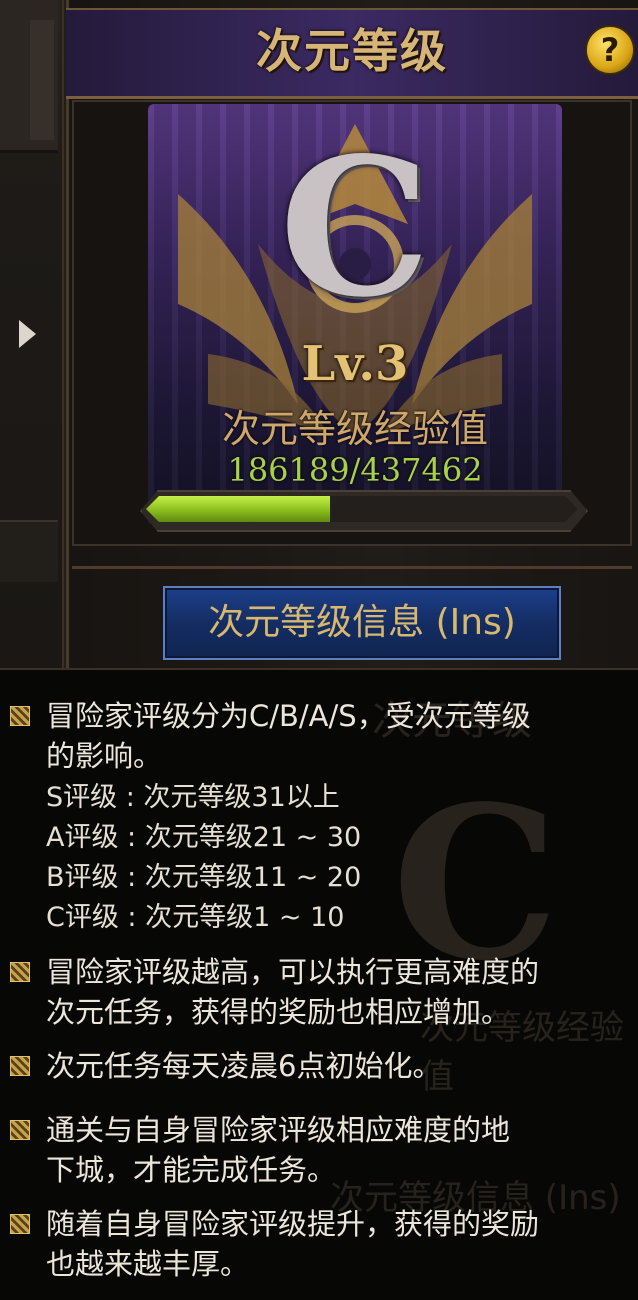  What do you see at coordinates (352, 51) in the screenshot?
I see `panel-title: 次元等级` at bounding box center [352, 51].